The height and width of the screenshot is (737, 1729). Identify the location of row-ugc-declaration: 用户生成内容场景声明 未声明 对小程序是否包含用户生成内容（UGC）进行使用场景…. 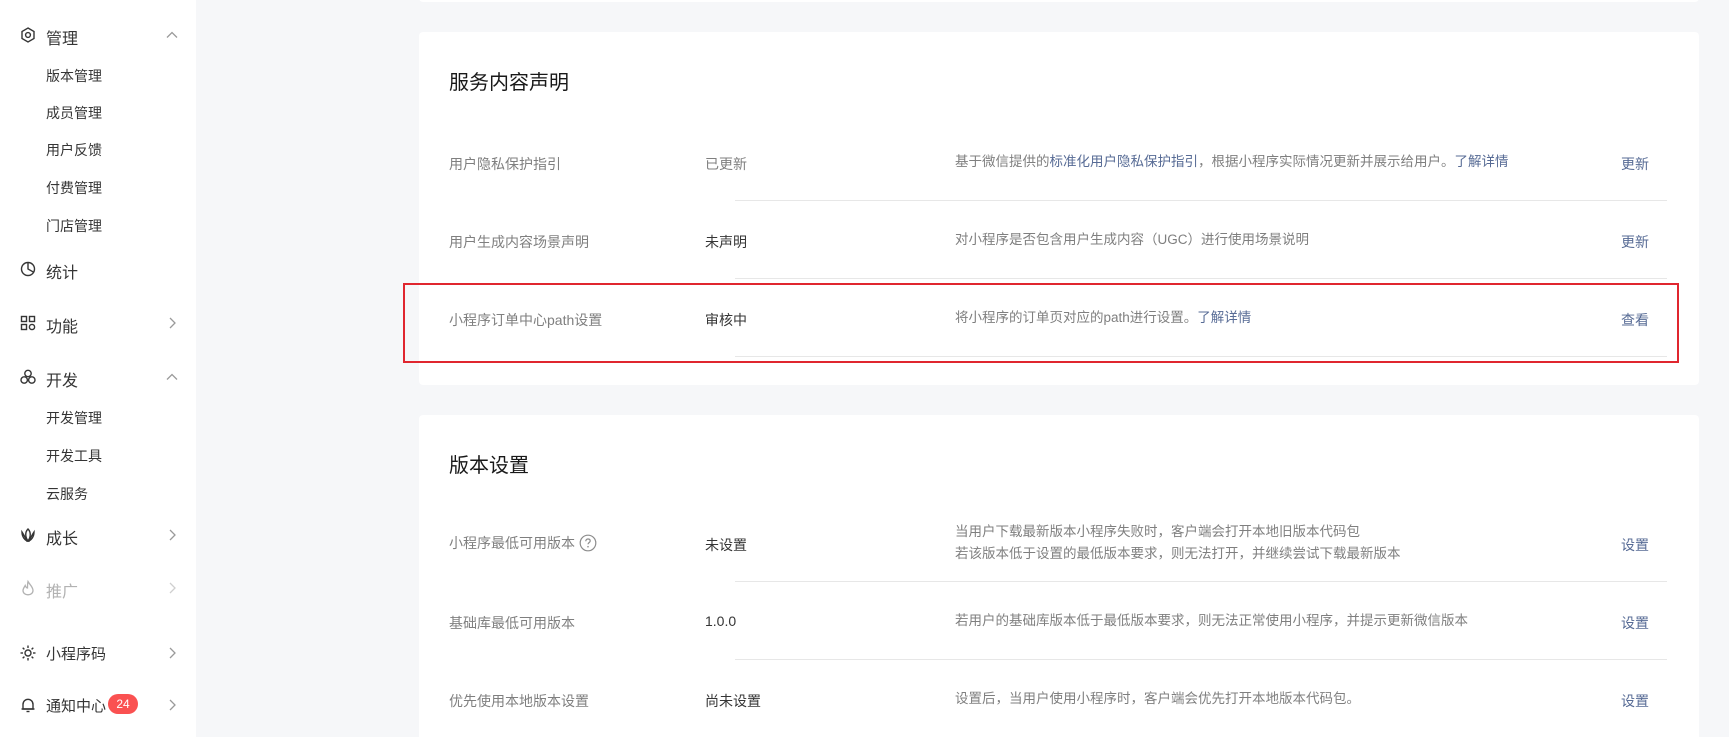
(1058, 240).